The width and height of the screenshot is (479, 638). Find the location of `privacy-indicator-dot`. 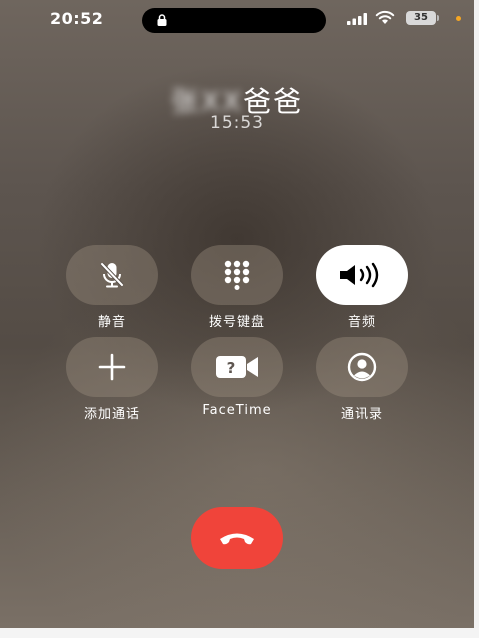

privacy-indicator-dot is located at coordinates (458, 18).